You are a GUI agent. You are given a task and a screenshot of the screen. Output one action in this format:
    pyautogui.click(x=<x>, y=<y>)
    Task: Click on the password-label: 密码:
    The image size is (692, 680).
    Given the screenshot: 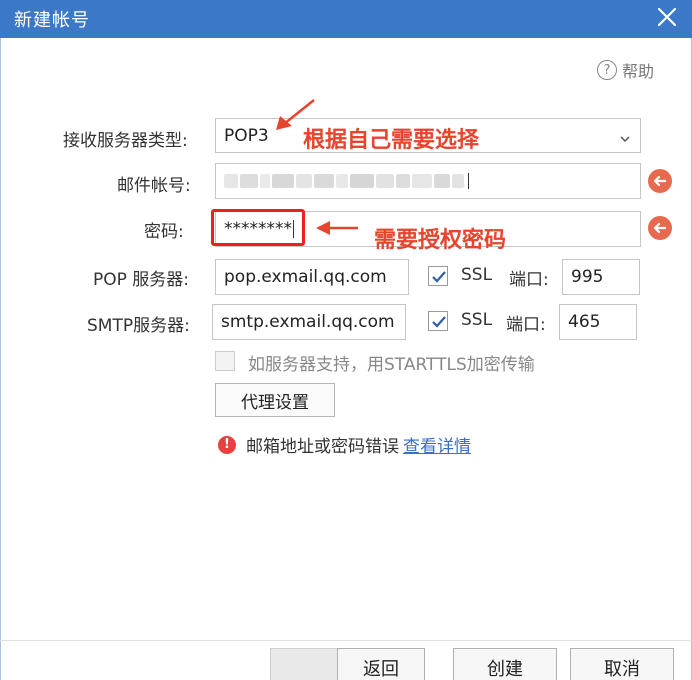 What is the action you would take?
    pyautogui.click(x=164, y=232)
    